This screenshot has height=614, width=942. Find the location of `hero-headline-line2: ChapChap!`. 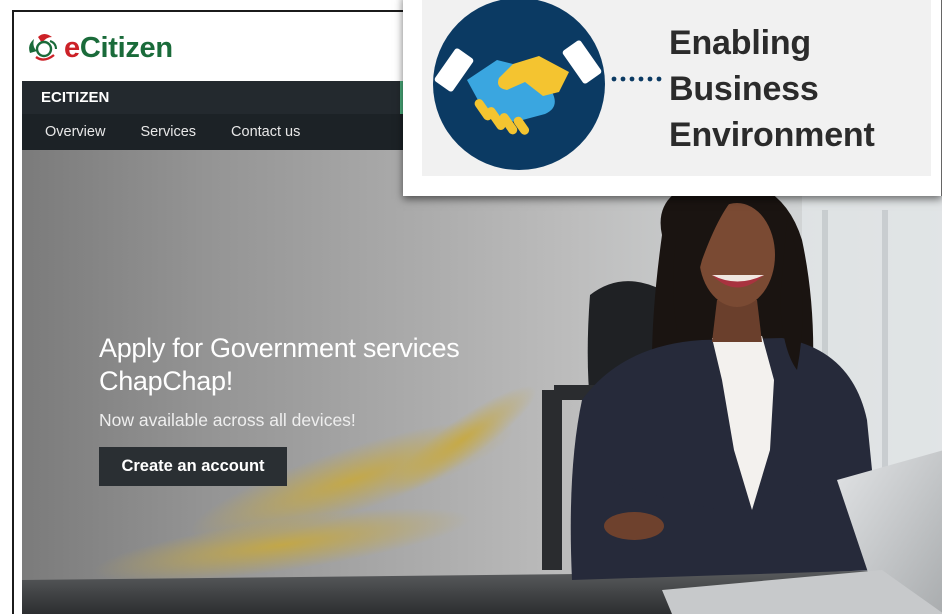

hero-headline-line2: ChapChap! is located at coordinates (166, 381).